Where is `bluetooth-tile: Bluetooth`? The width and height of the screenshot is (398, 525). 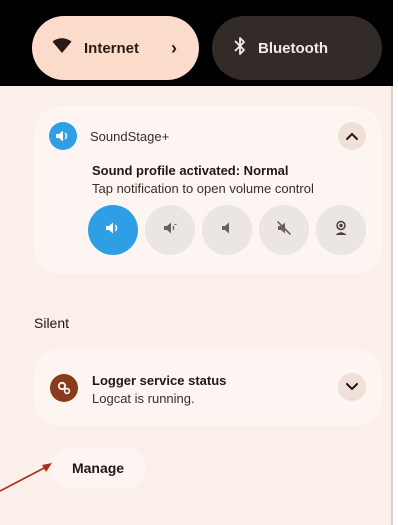
bluetooth-tile: Bluetooth is located at coordinates (297, 48).